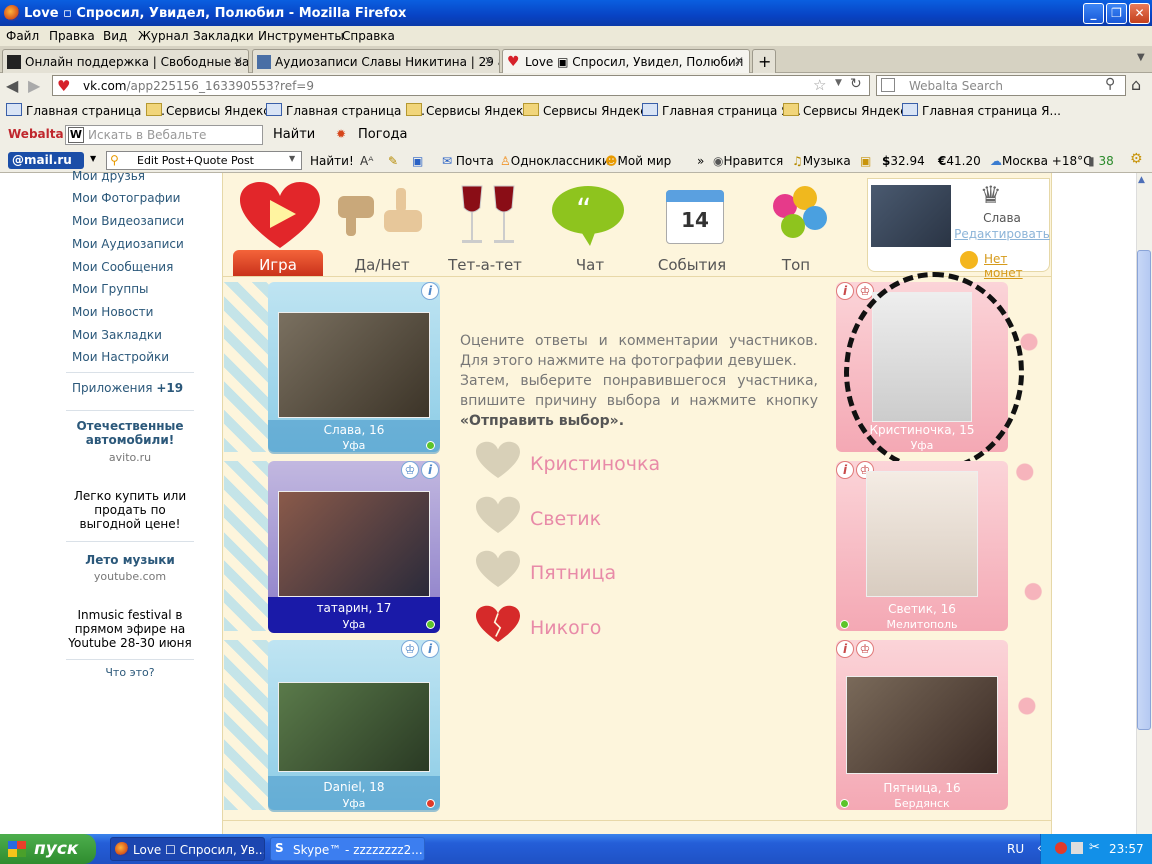 The height and width of the screenshot is (864, 1152). What do you see at coordinates (1116, 13) in the screenshot?
I see `maximize-button: ❐` at bounding box center [1116, 13].